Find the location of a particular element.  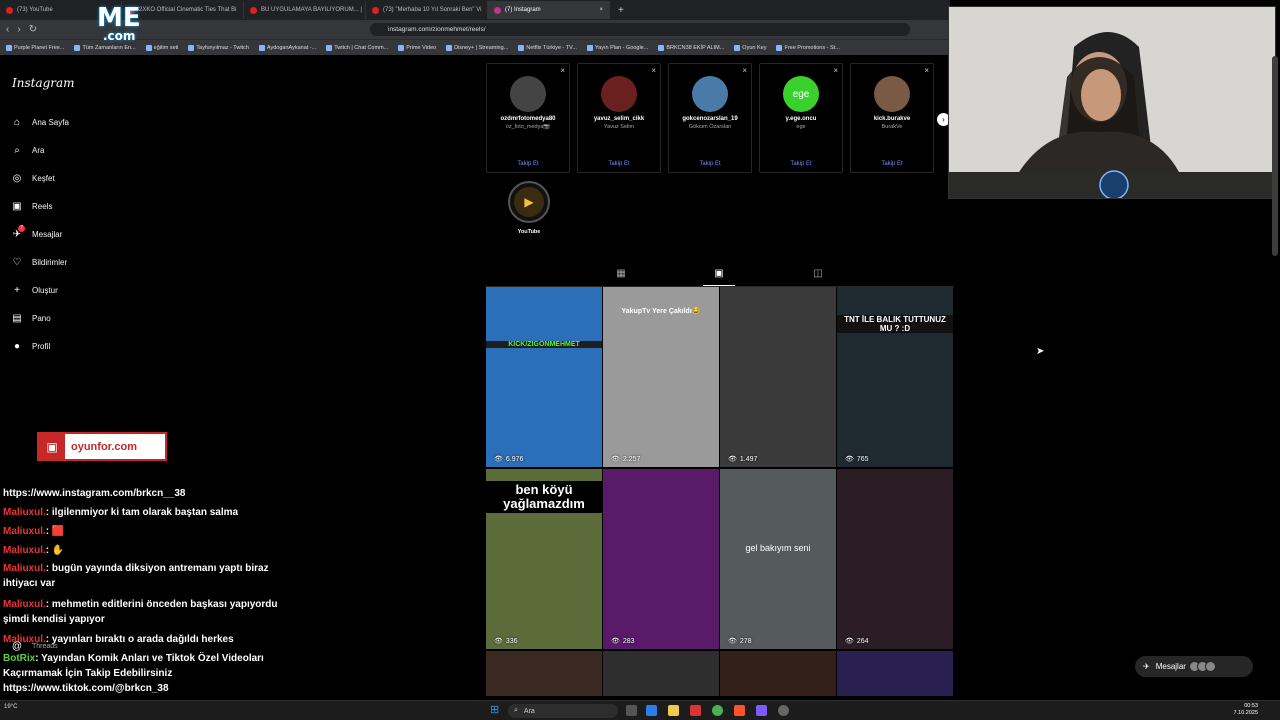

forward-icon: › is located at coordinates (18, 29).